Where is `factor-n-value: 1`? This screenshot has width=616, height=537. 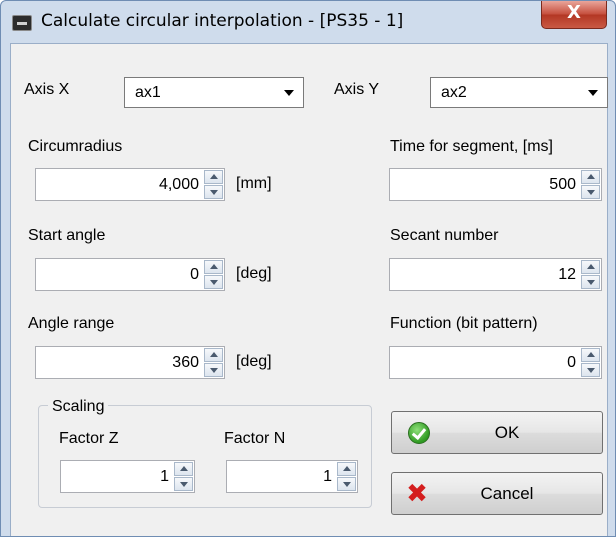
factor-n-value: 1 is located at coordinates (327, 476).